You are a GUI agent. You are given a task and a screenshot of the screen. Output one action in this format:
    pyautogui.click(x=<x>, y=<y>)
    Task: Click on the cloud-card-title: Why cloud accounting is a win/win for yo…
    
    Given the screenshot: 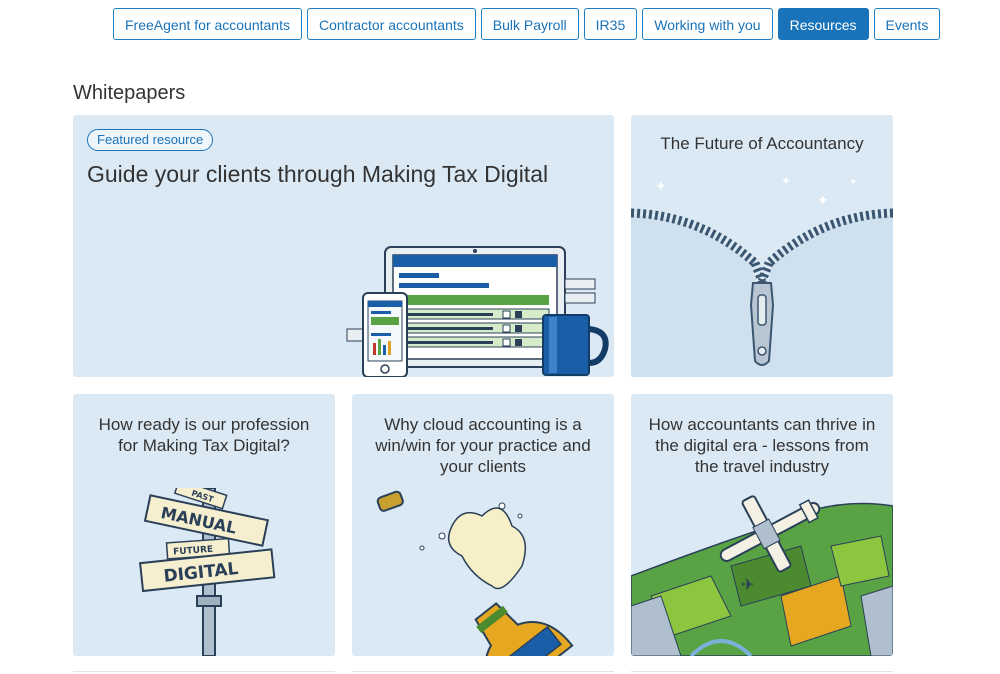 What is the action you would take?
    pyautogui.click(x=483, y=445)
    